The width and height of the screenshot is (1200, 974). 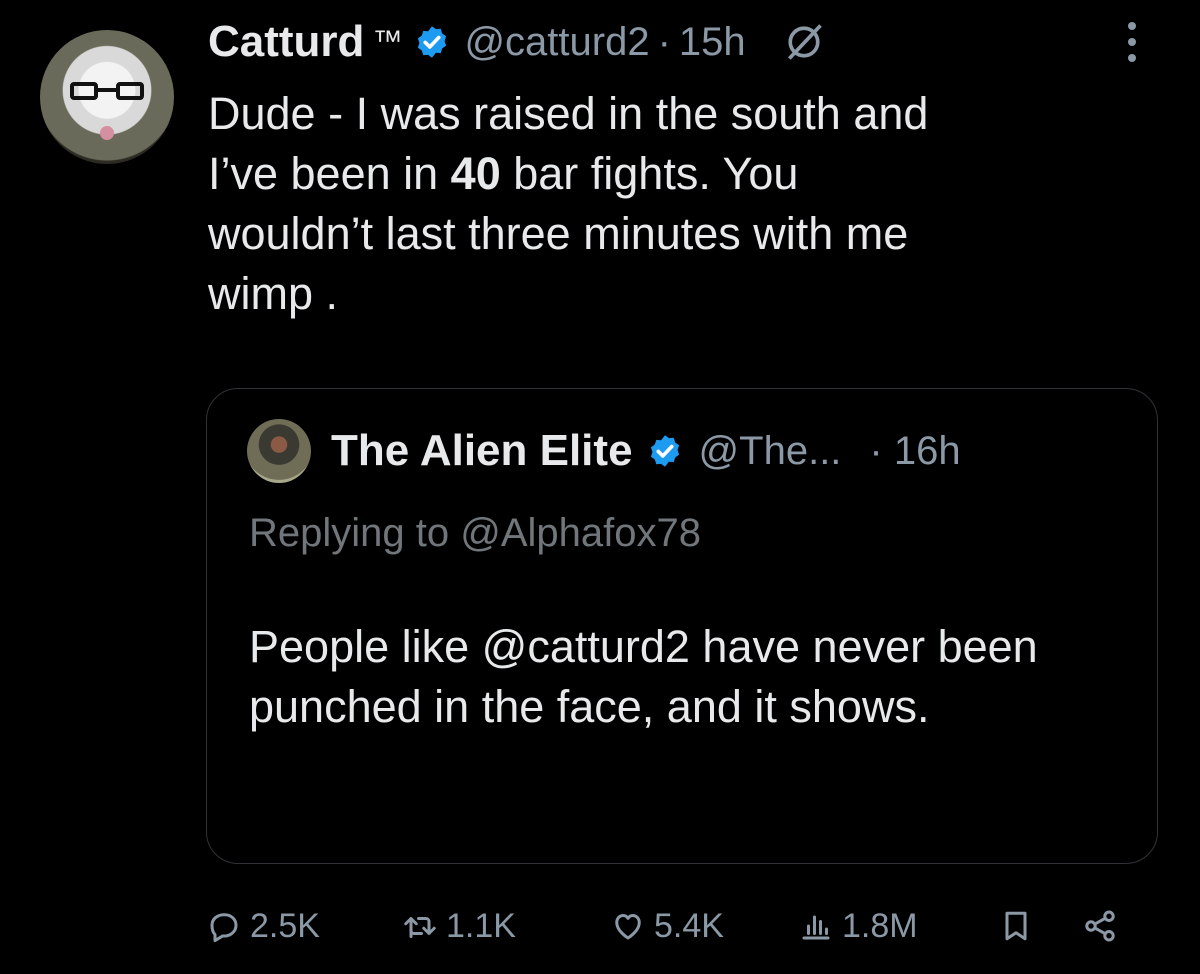 What do you see at coordinates (1132, 46) in the screenshot?
I see `more-dots-icon` at bounding box center [1132, 46].